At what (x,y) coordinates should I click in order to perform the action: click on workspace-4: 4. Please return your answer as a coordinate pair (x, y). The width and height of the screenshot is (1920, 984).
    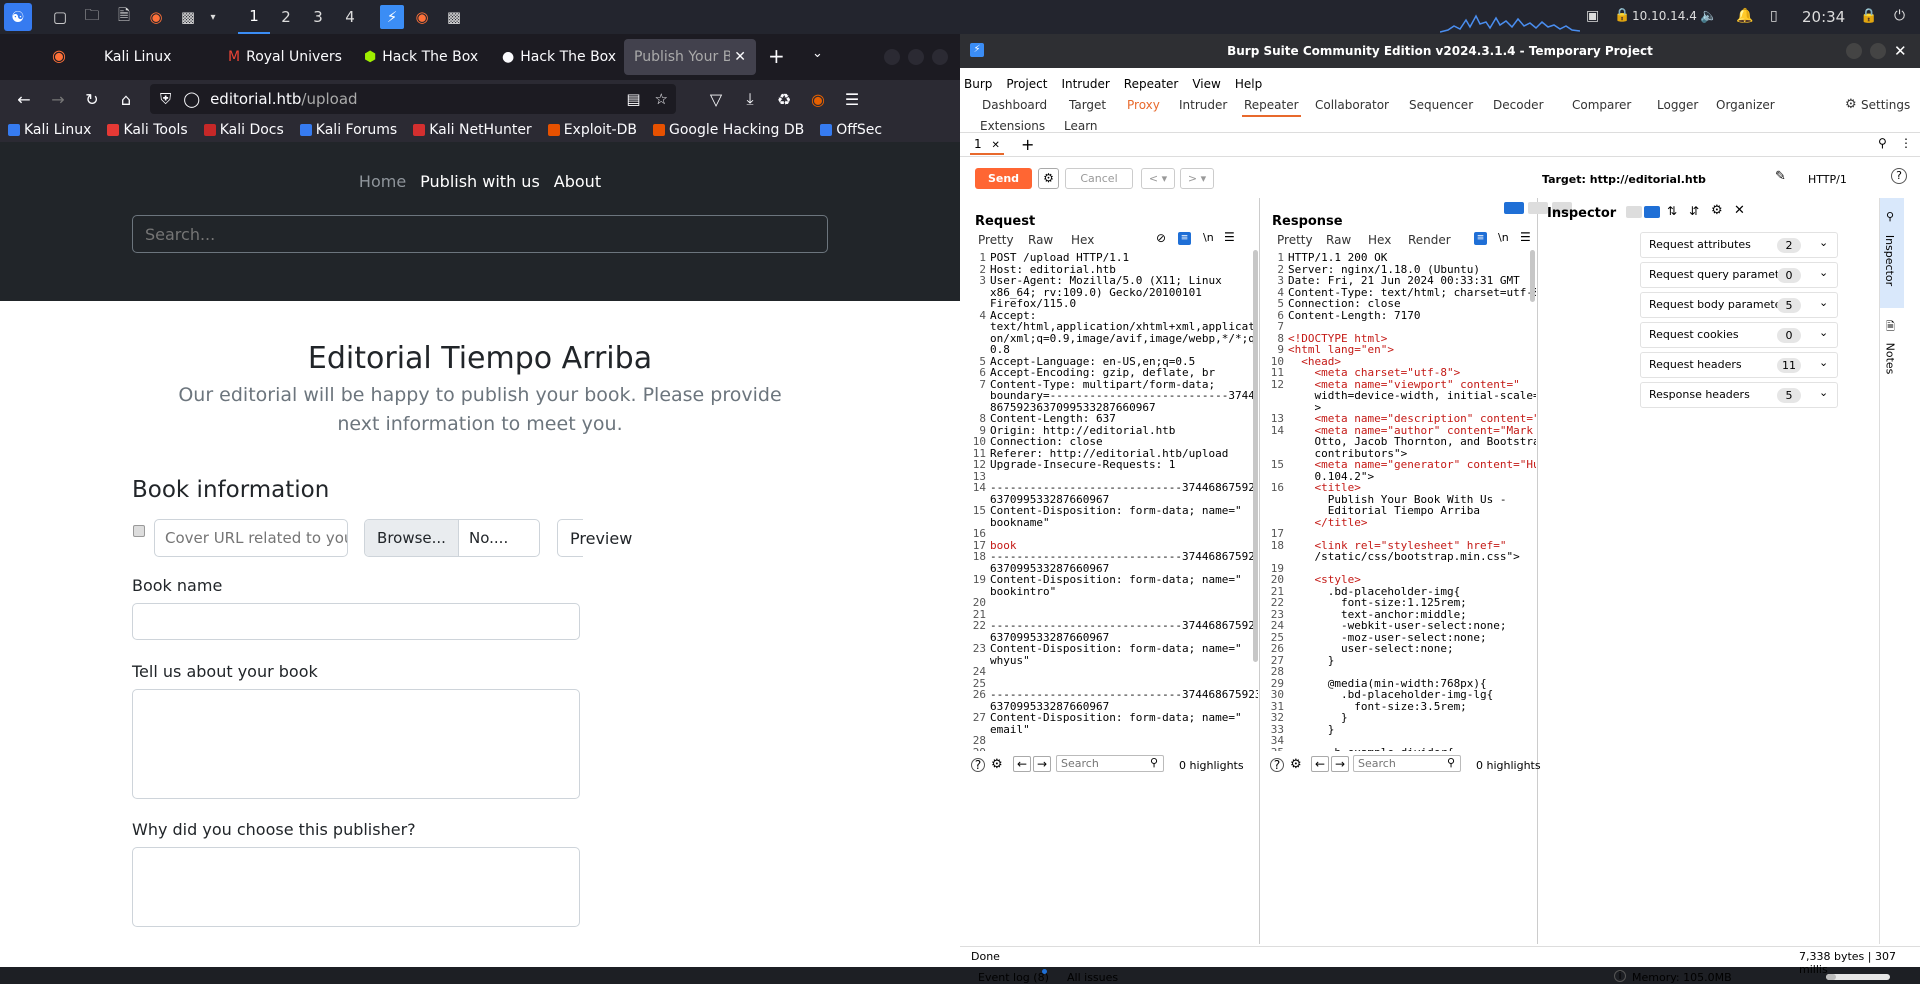
    Looking at the image, I should click on (350, 17).